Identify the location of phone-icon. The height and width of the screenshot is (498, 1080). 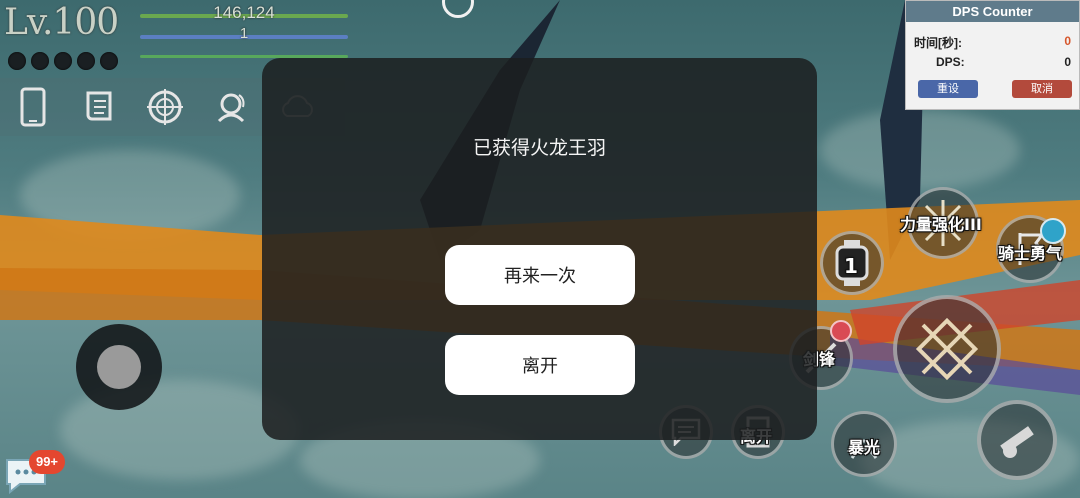
(33, 107).